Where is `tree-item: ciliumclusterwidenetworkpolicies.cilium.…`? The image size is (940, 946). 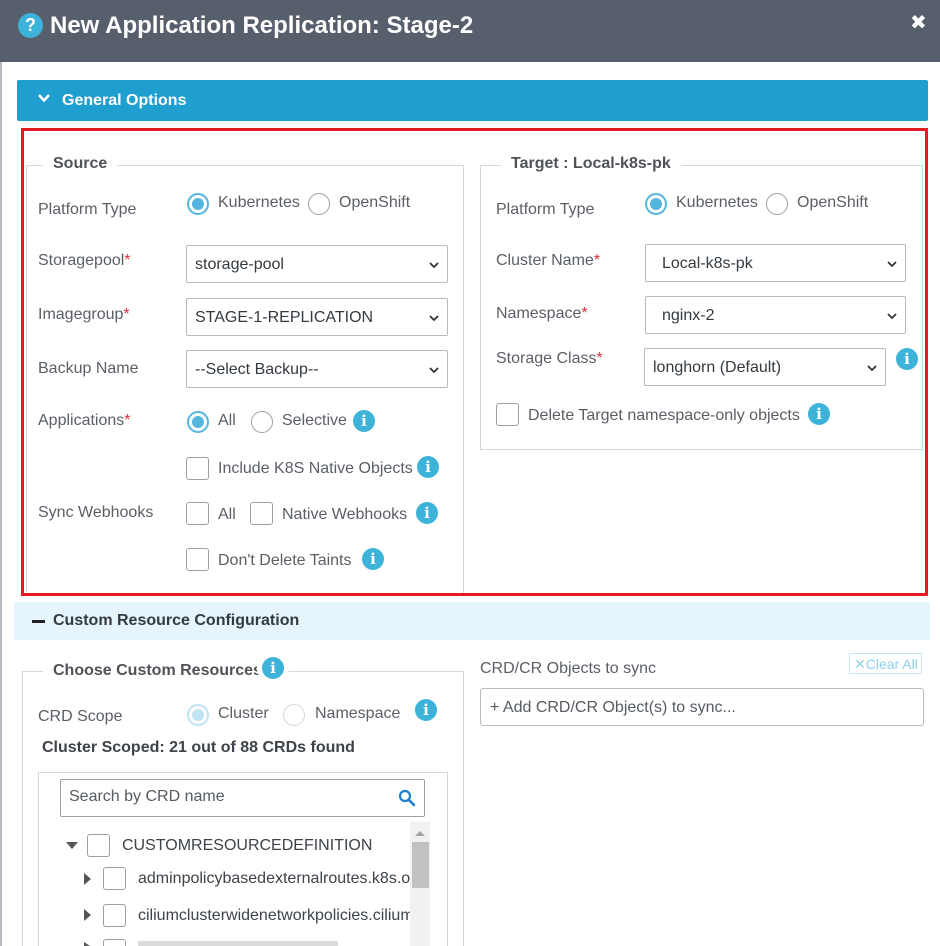
tree-item: ciliumclusterwidenetworkpolicies.cilium.… is located at coordinates (274, 916).